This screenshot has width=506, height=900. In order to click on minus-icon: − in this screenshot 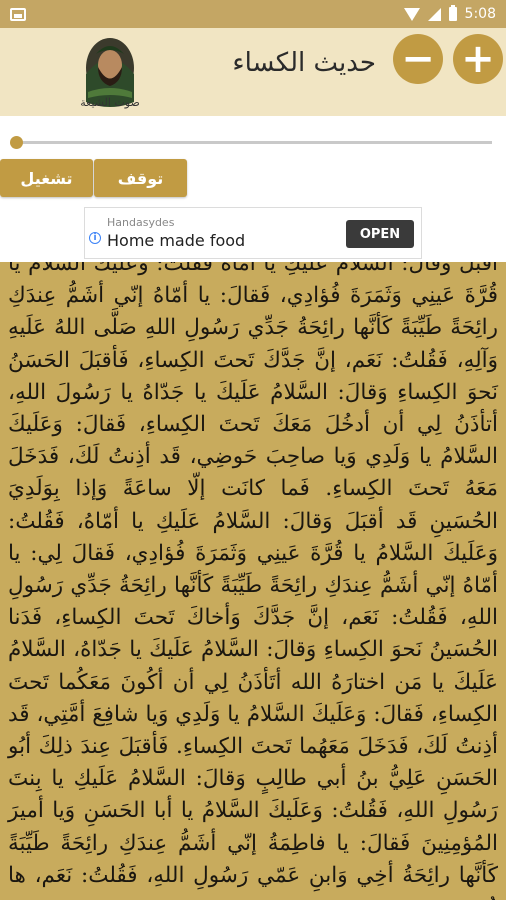, I will do `click(418, 59)`.